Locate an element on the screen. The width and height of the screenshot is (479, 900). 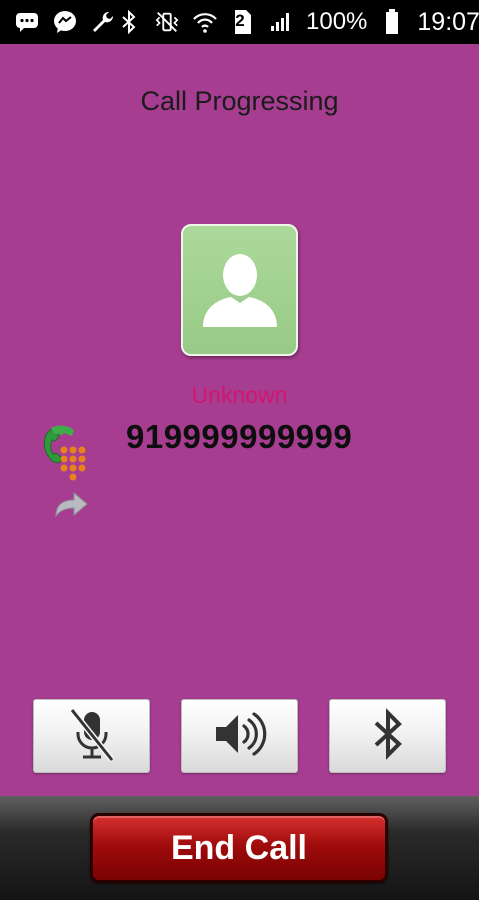
forward-icon is located at coordinates (71, 505).